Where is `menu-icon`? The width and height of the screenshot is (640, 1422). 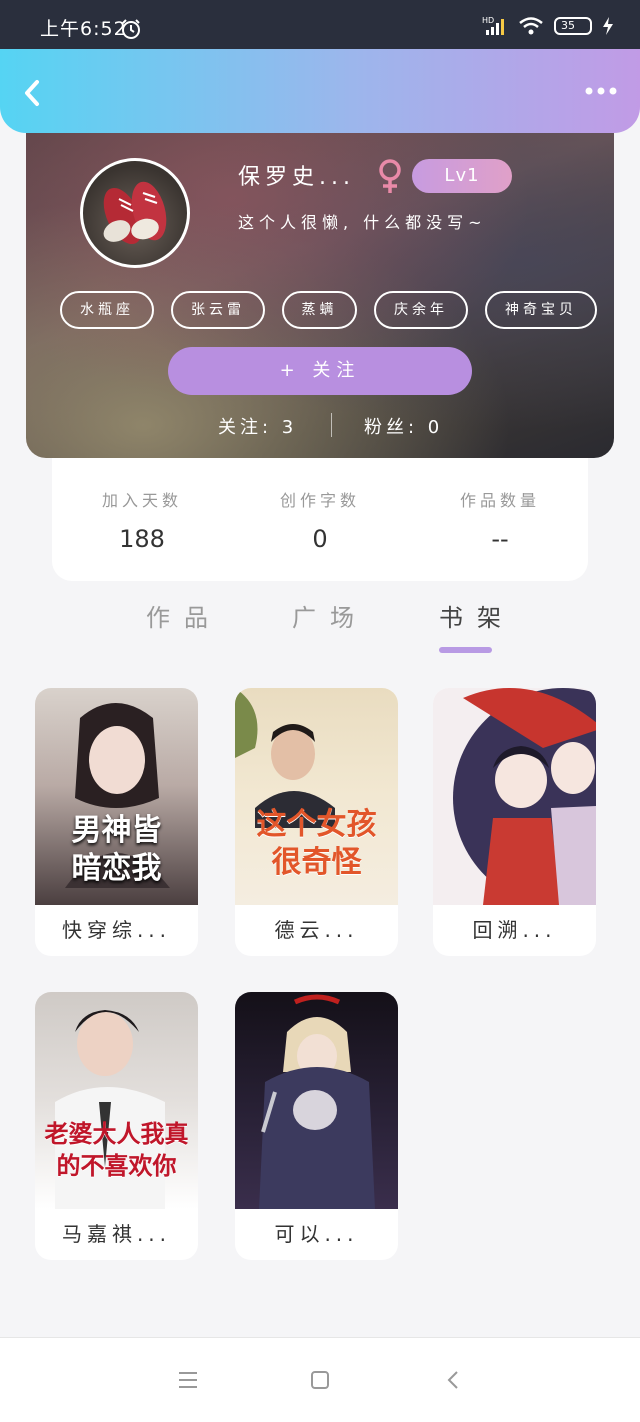 menu-icon is located at coordinates (188, 1380).